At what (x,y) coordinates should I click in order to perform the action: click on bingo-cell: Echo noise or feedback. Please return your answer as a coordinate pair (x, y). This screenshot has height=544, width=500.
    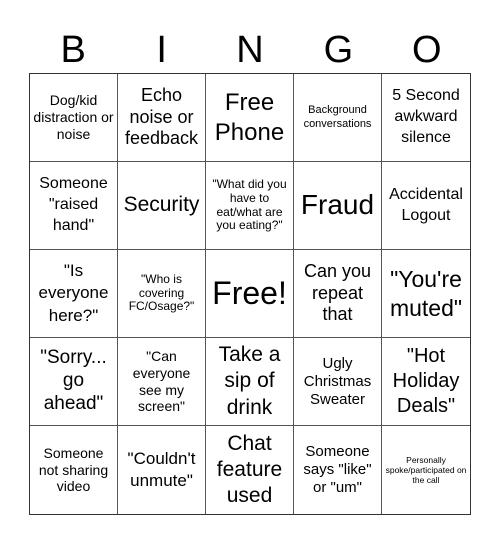
    Looking at the image, I should click on (162, 118).